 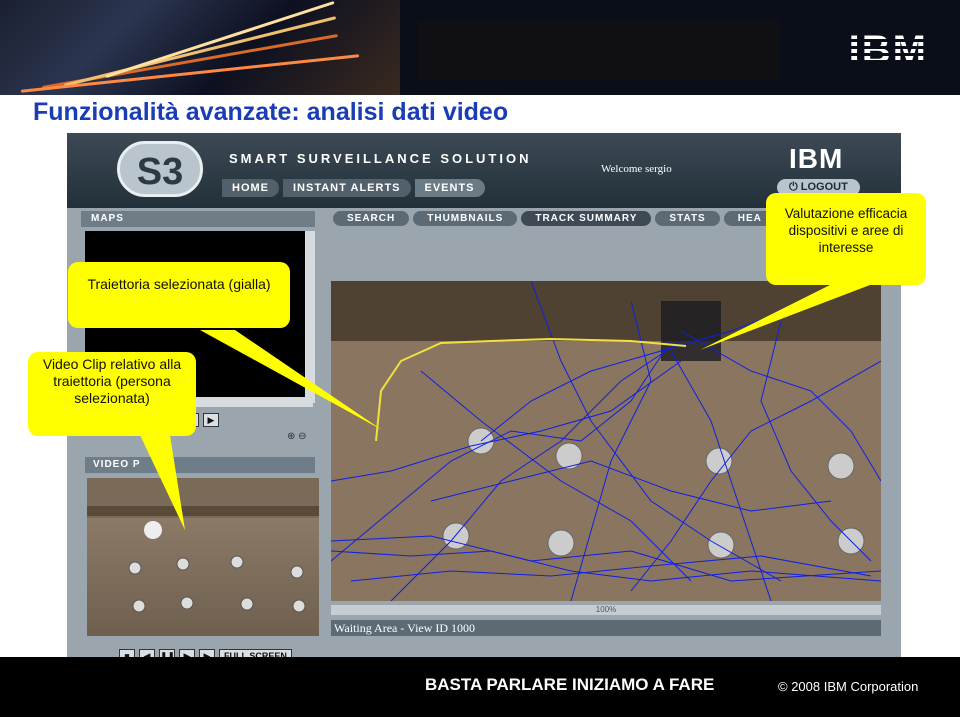 What do you see at coordinates (203, 559) in the screenshot?
I see `video-frame-scene` at bounding box center [203, 559].